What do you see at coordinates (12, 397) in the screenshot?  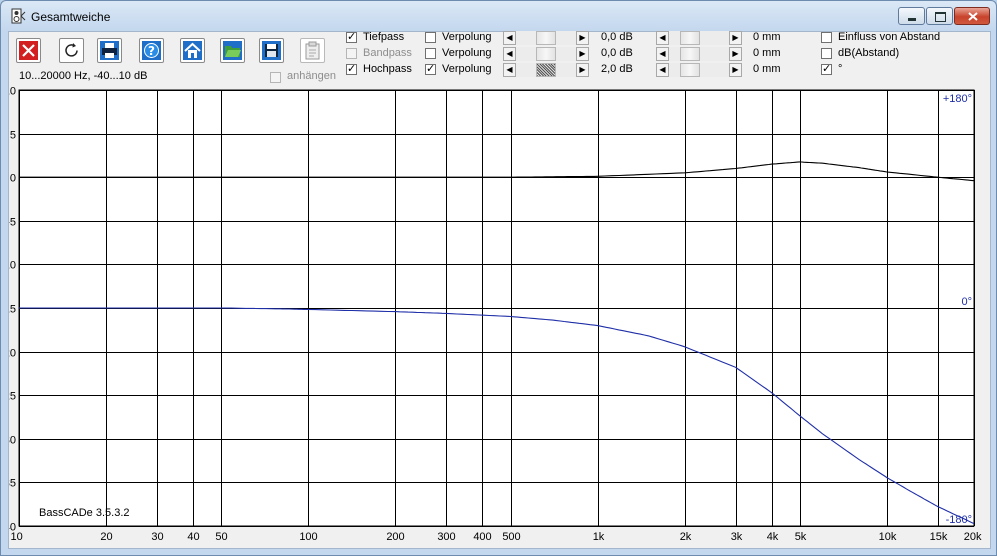 I see `y-tick-label: -25` at bounding box center [12, 397].